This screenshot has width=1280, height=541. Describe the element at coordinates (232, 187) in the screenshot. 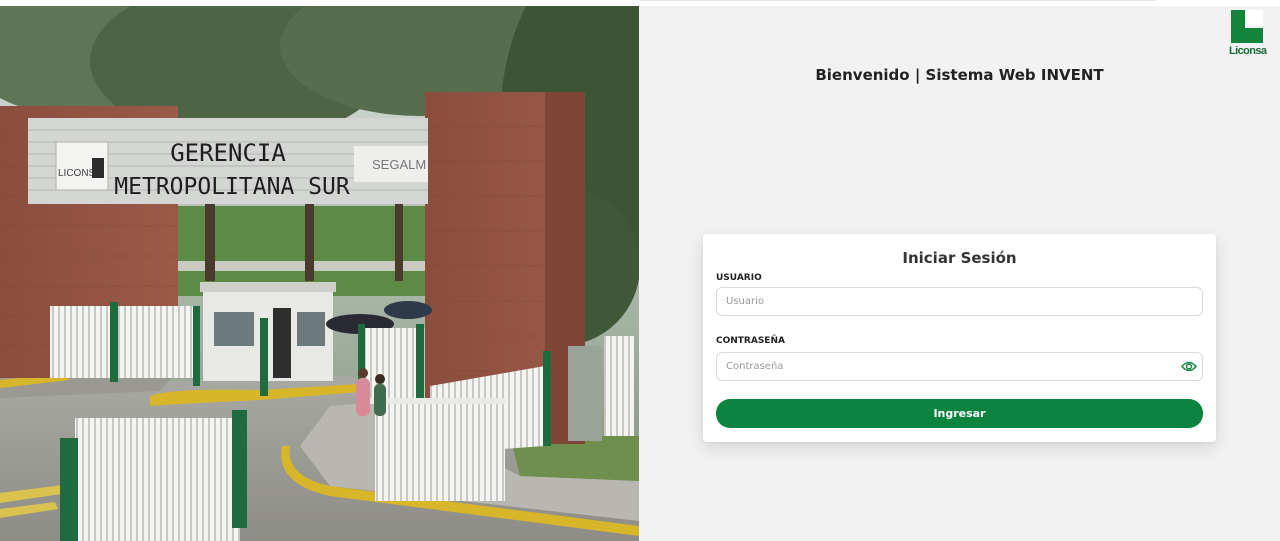

I see `sign-line-2: METROPOLITANA SUR` at that location.